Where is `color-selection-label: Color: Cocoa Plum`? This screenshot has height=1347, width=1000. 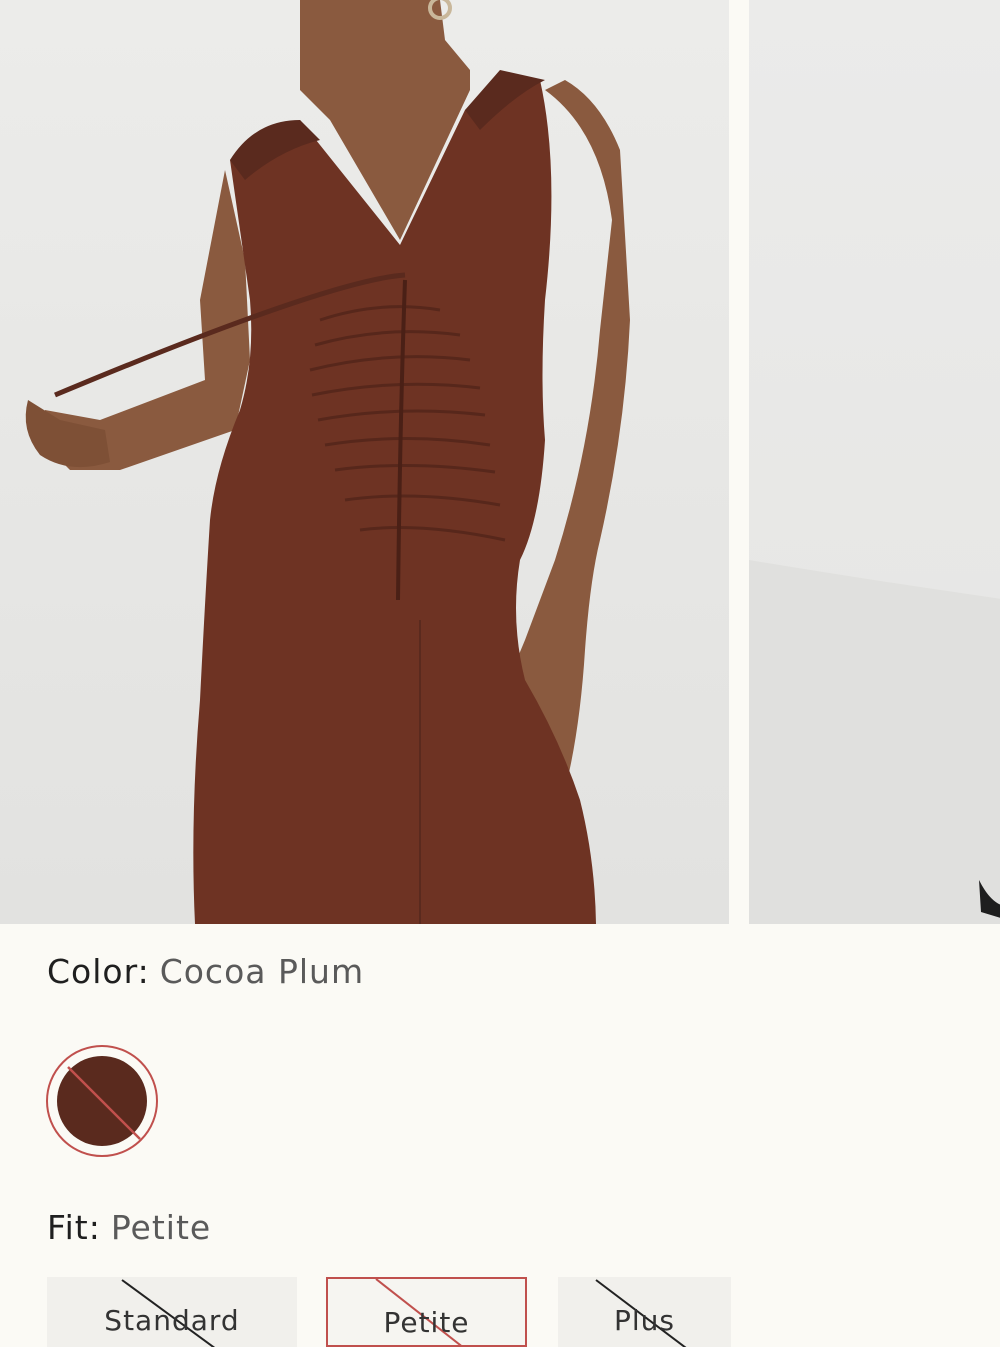
color-selection-label: Color: Cocoa Plum is located at coordinates (205, 971).